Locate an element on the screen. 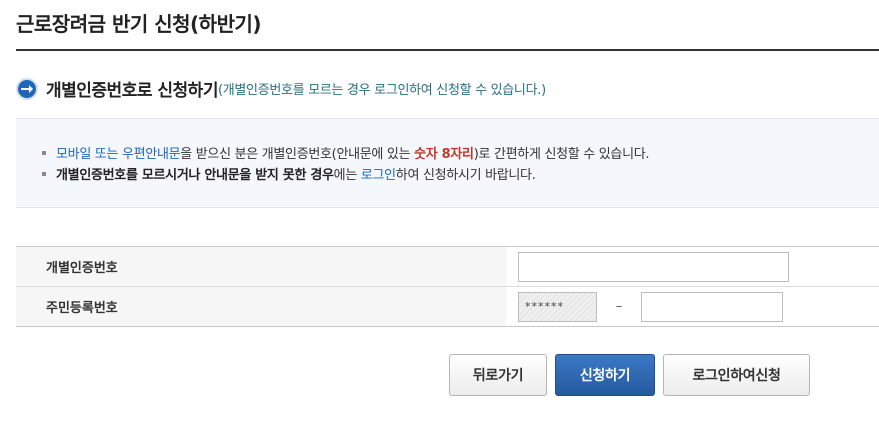  action-buttons: 뒤로가기 신청하기 로그인하여신청 is located at coordinates (629, 375).